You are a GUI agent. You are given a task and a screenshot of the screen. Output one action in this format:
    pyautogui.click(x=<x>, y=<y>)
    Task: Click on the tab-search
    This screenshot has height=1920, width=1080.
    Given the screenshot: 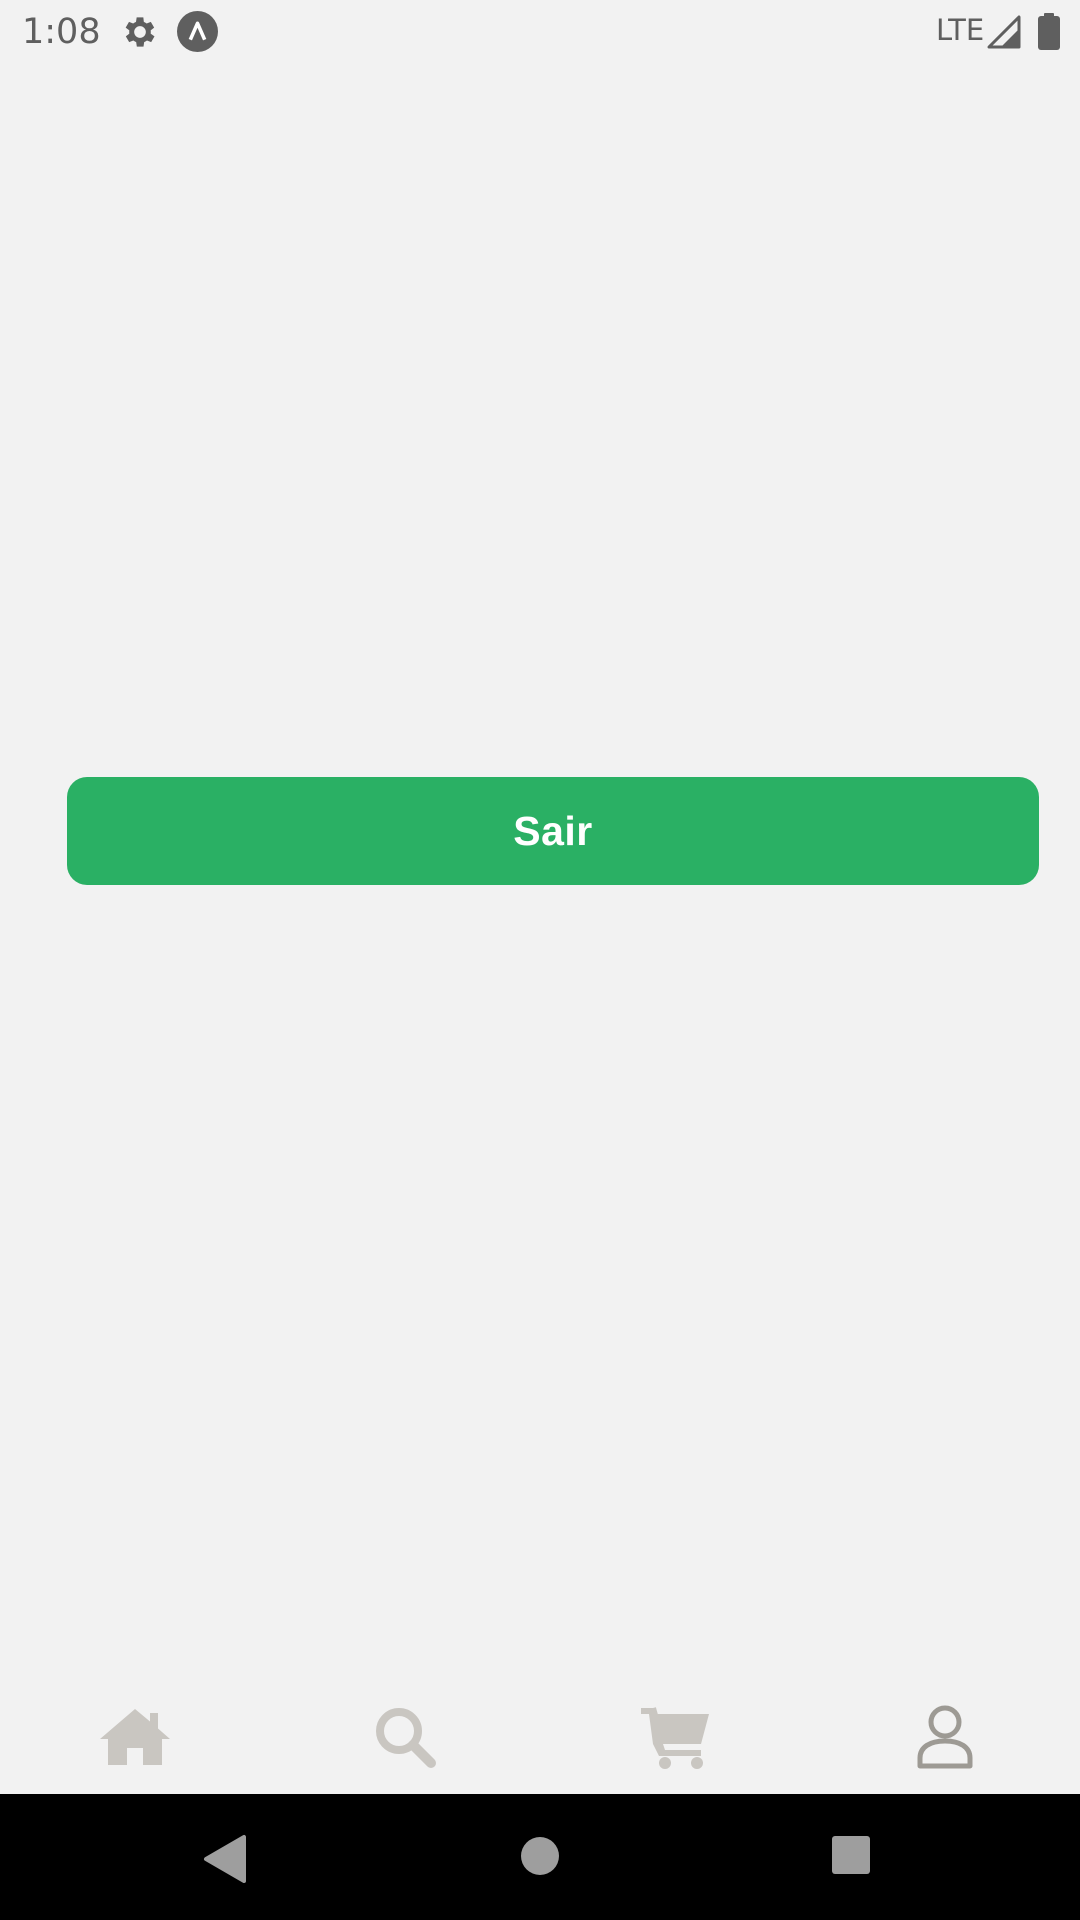 What is the action you would take?
    pyautogui.click(x=405, y=1737)
    